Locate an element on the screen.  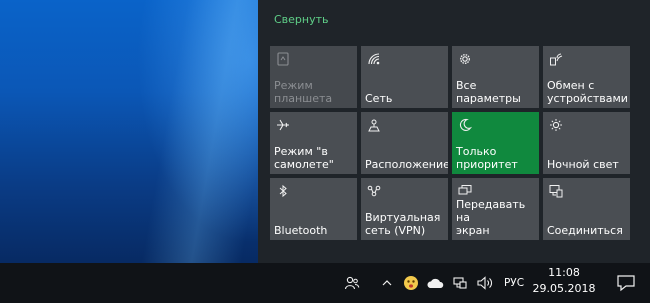
show-hidden-icons-button is located at coordinates (387, 283).